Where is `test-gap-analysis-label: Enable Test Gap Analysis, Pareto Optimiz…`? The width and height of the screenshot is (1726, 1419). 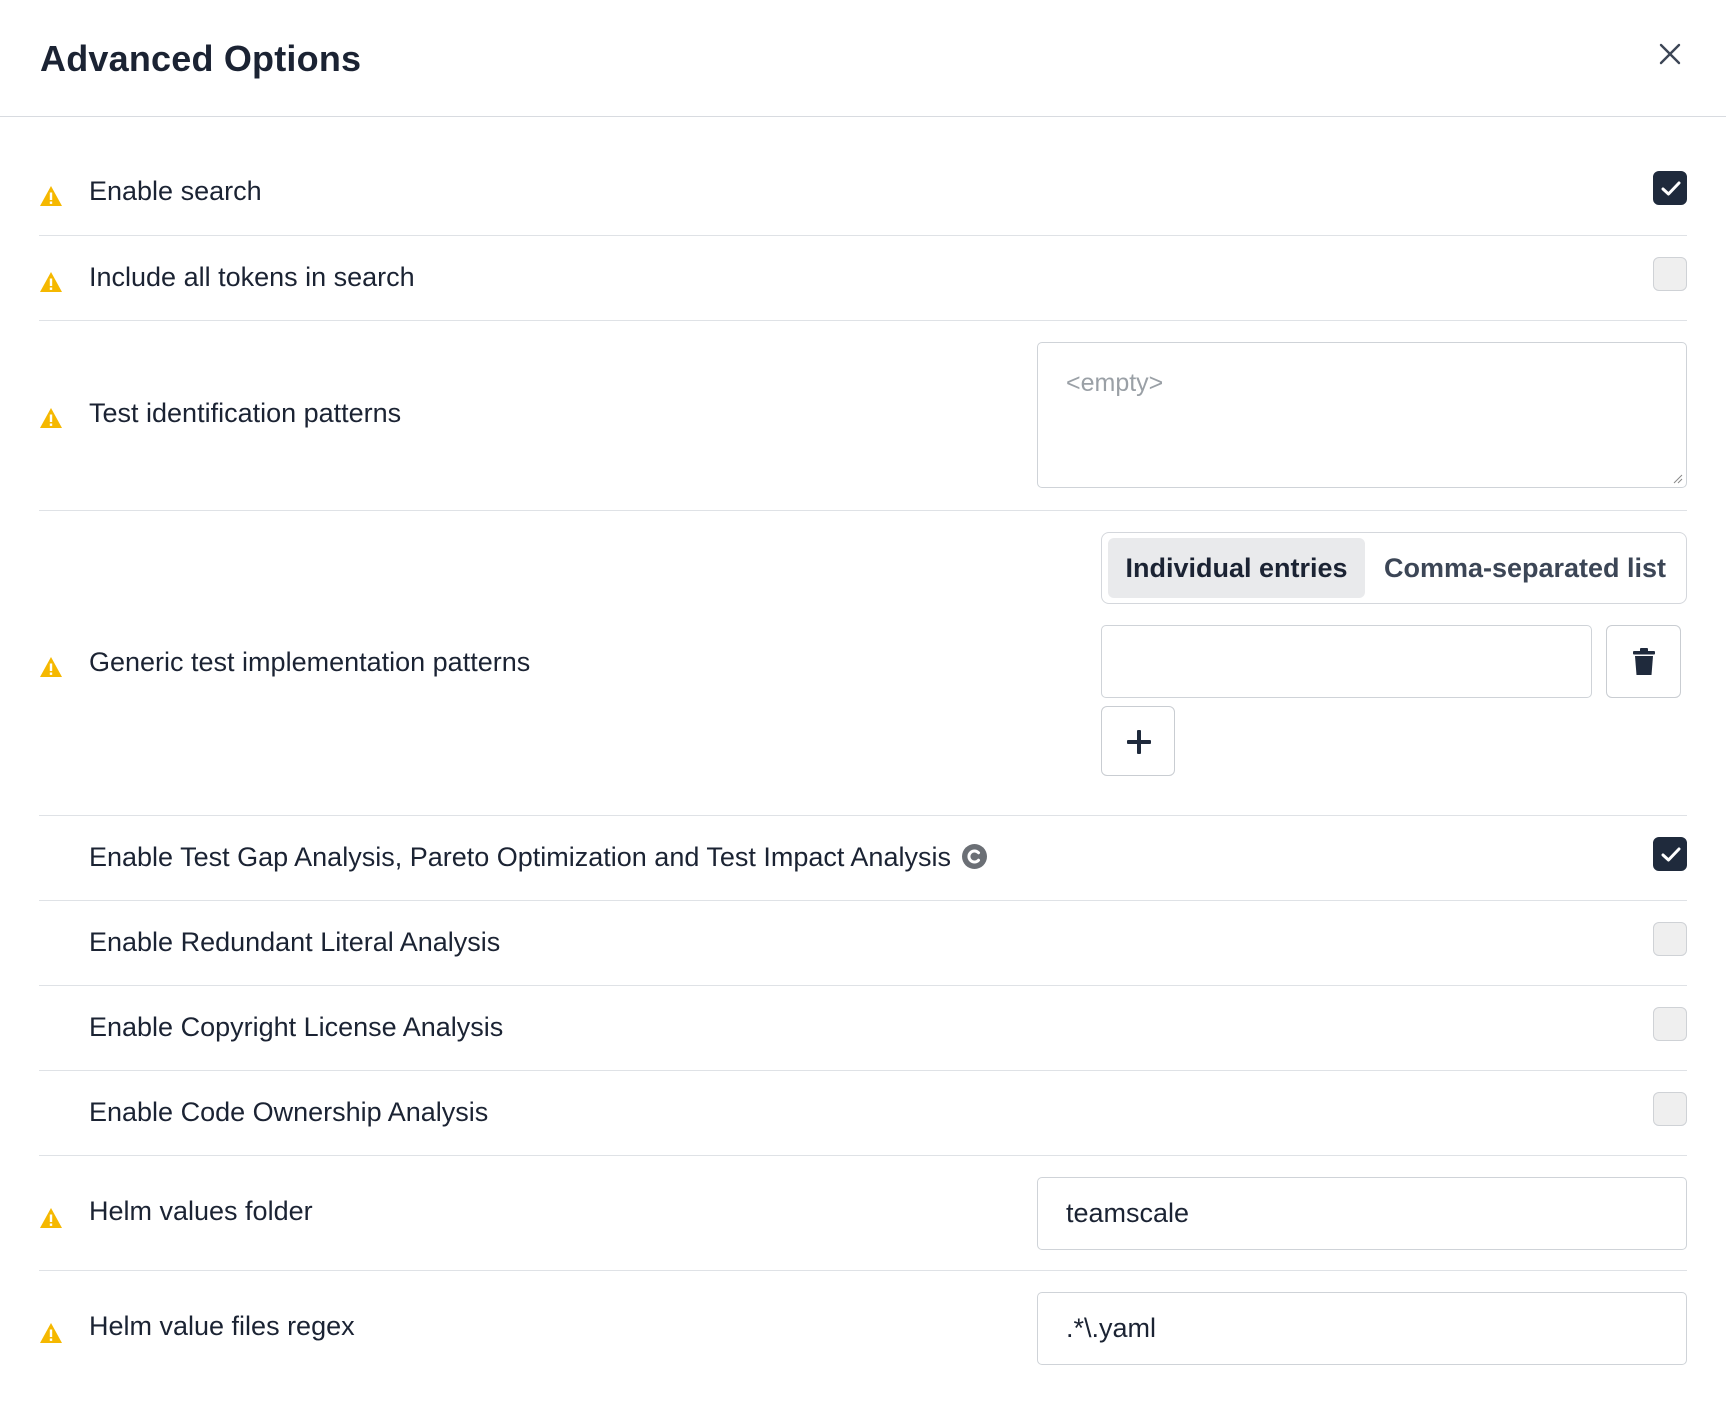
test-gap-analysis-label: Enable Test Gap Analysis, Pareto Optimiz… is located at coordinates (520, 857).